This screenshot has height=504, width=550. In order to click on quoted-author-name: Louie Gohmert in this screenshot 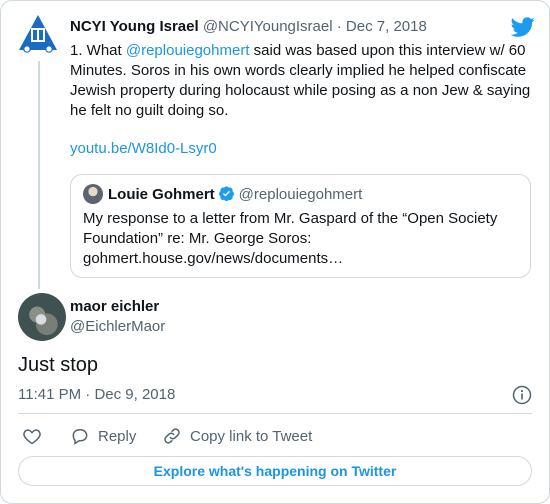, I will do `click(161, 194)`.